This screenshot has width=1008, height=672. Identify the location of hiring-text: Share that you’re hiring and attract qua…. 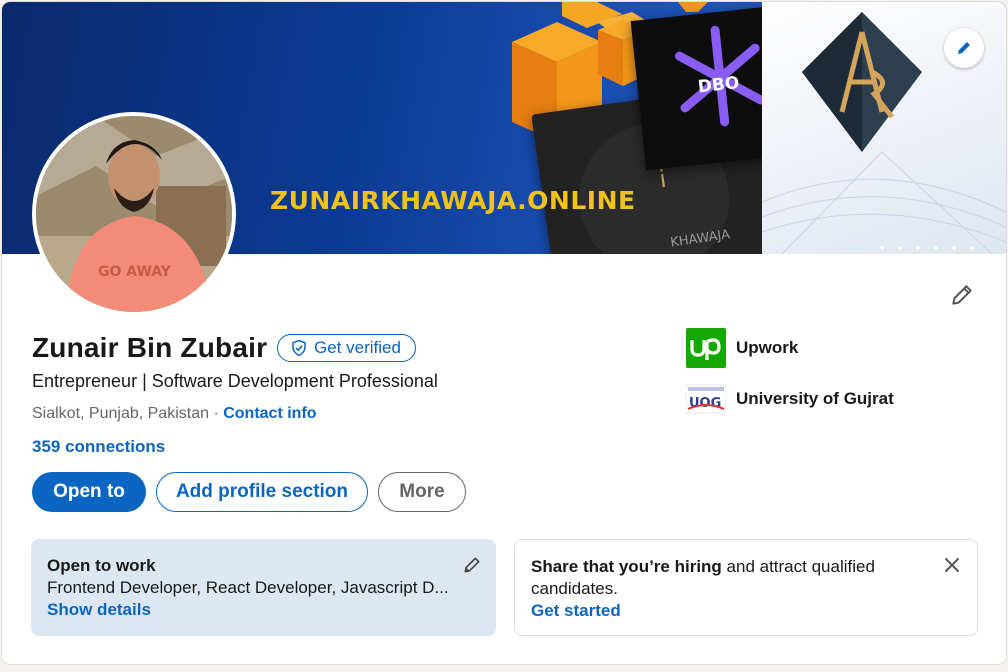
(716, 578).